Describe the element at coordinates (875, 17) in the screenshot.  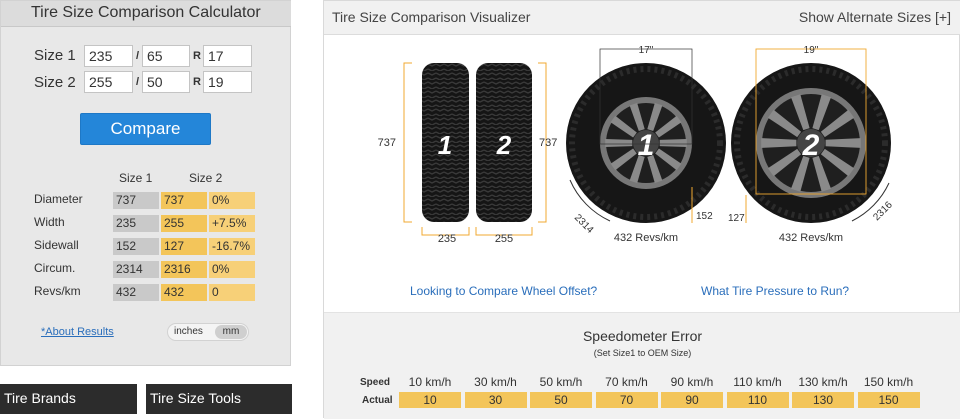
I see `show-alternate-sizes-link: Show Alternate Sizes [+]` at that location.